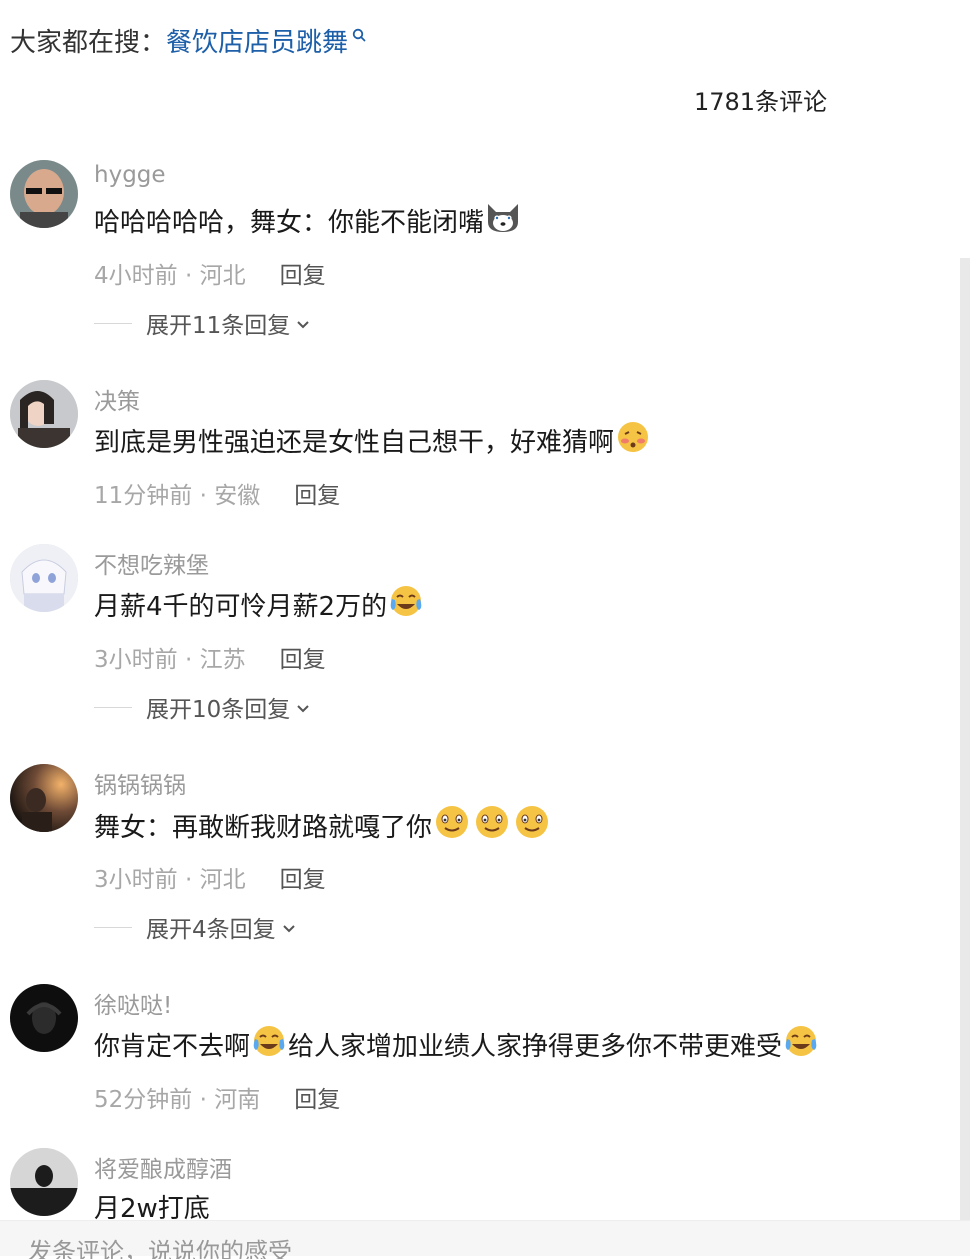 The image size is (970, 1259). I want to click on timestamp-location: 4小时前 · 河北, so click(170, 276).